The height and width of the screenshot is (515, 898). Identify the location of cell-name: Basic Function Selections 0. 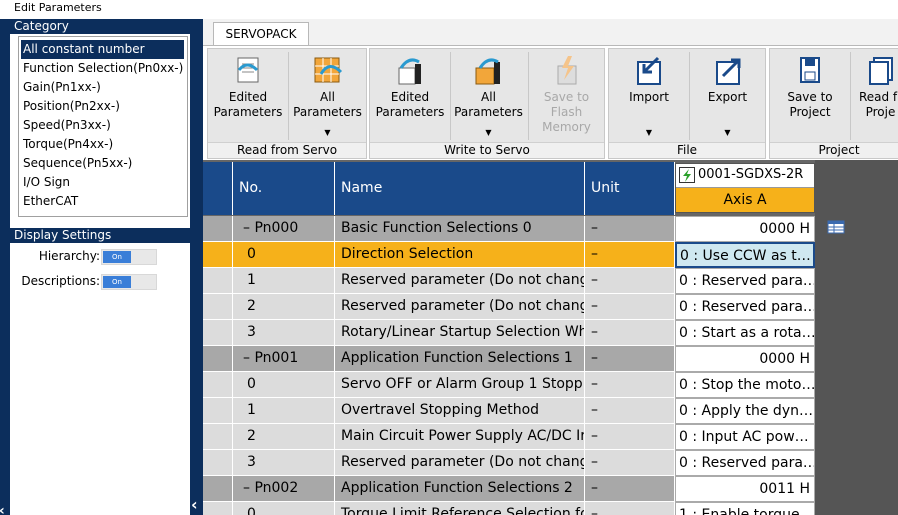
(460, 229).